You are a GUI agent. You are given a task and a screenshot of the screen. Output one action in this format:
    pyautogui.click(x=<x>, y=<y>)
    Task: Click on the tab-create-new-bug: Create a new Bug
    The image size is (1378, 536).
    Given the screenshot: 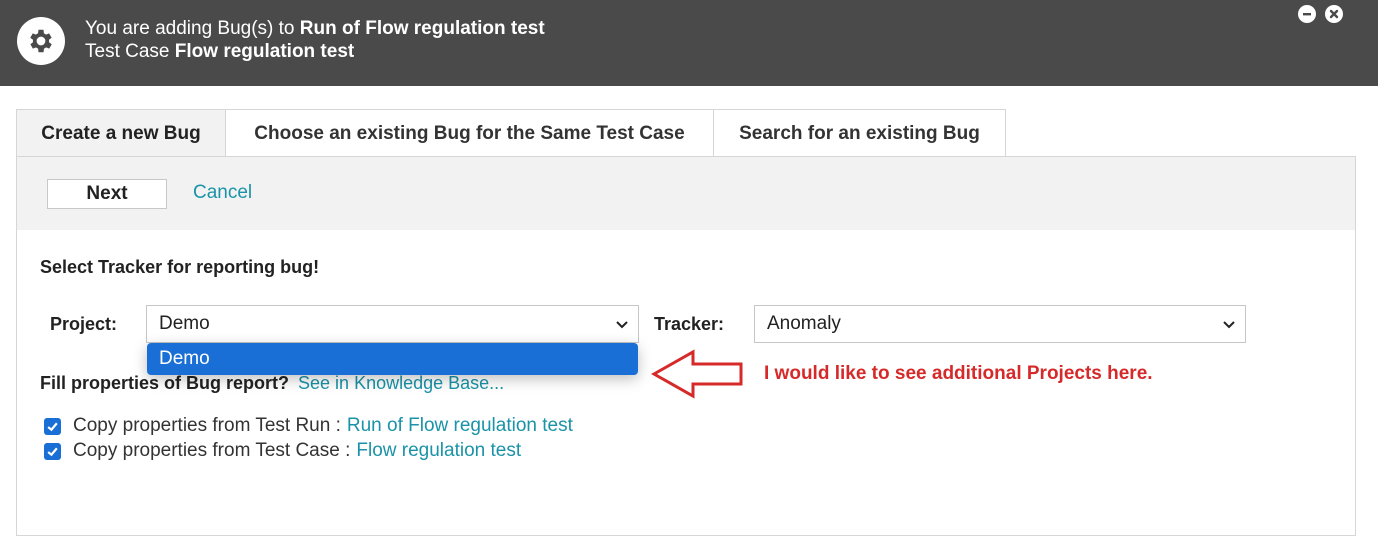 What is the action you would take?
    pyautogui.click(x=121, y=133)
    